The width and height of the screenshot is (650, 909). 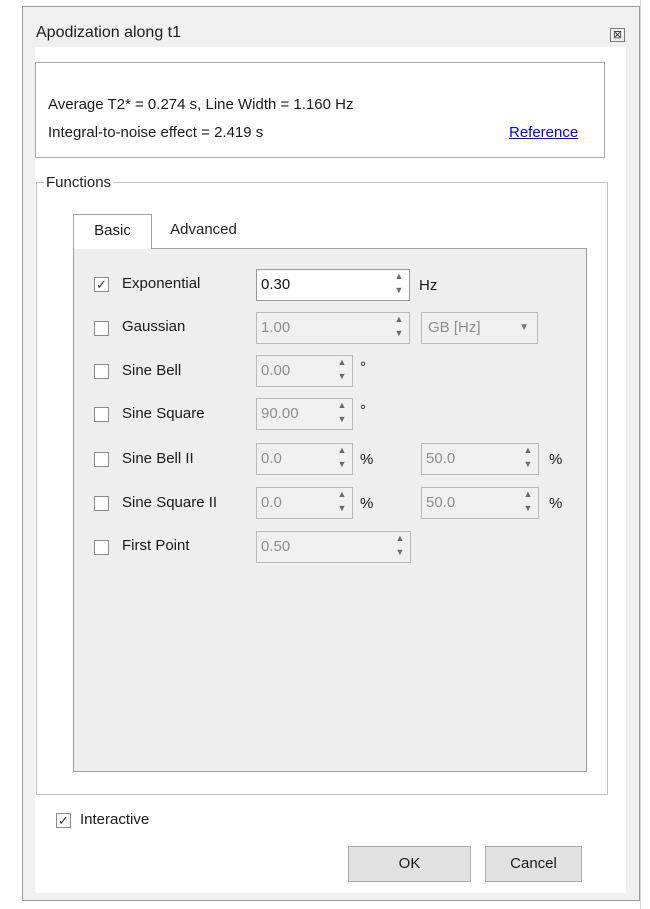 I want to click on exponential-label: Exponential, so click(x=161, y=283).